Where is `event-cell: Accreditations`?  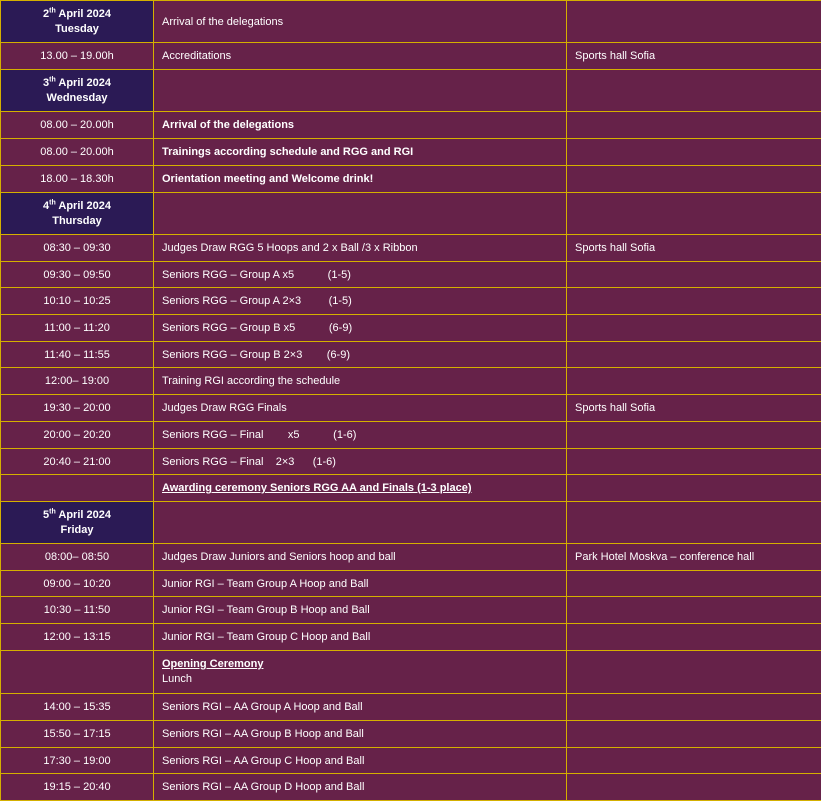
event-cell: Accreditations is located at coordinates (360, 56).